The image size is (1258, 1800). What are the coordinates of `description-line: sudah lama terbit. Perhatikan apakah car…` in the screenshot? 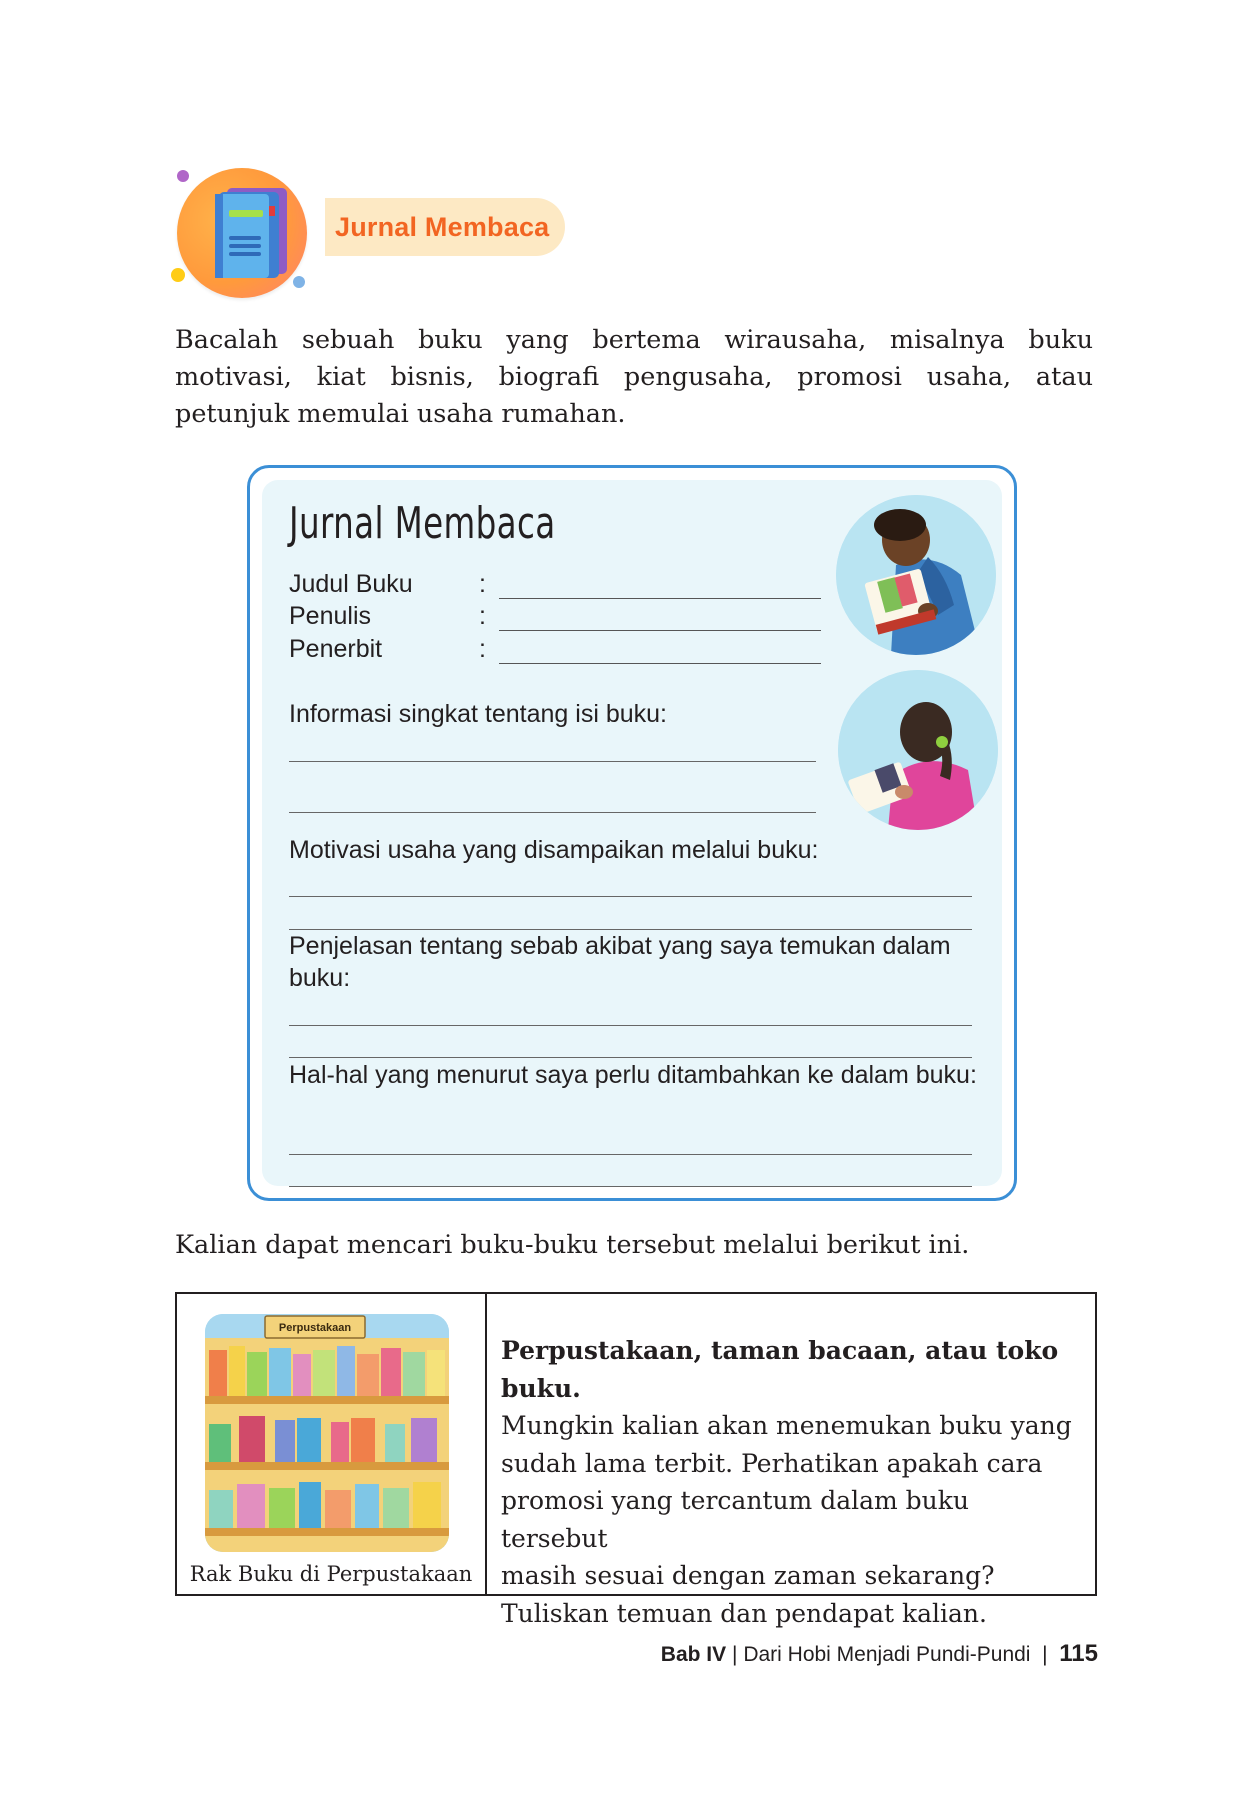 It's located at (772, 1463).